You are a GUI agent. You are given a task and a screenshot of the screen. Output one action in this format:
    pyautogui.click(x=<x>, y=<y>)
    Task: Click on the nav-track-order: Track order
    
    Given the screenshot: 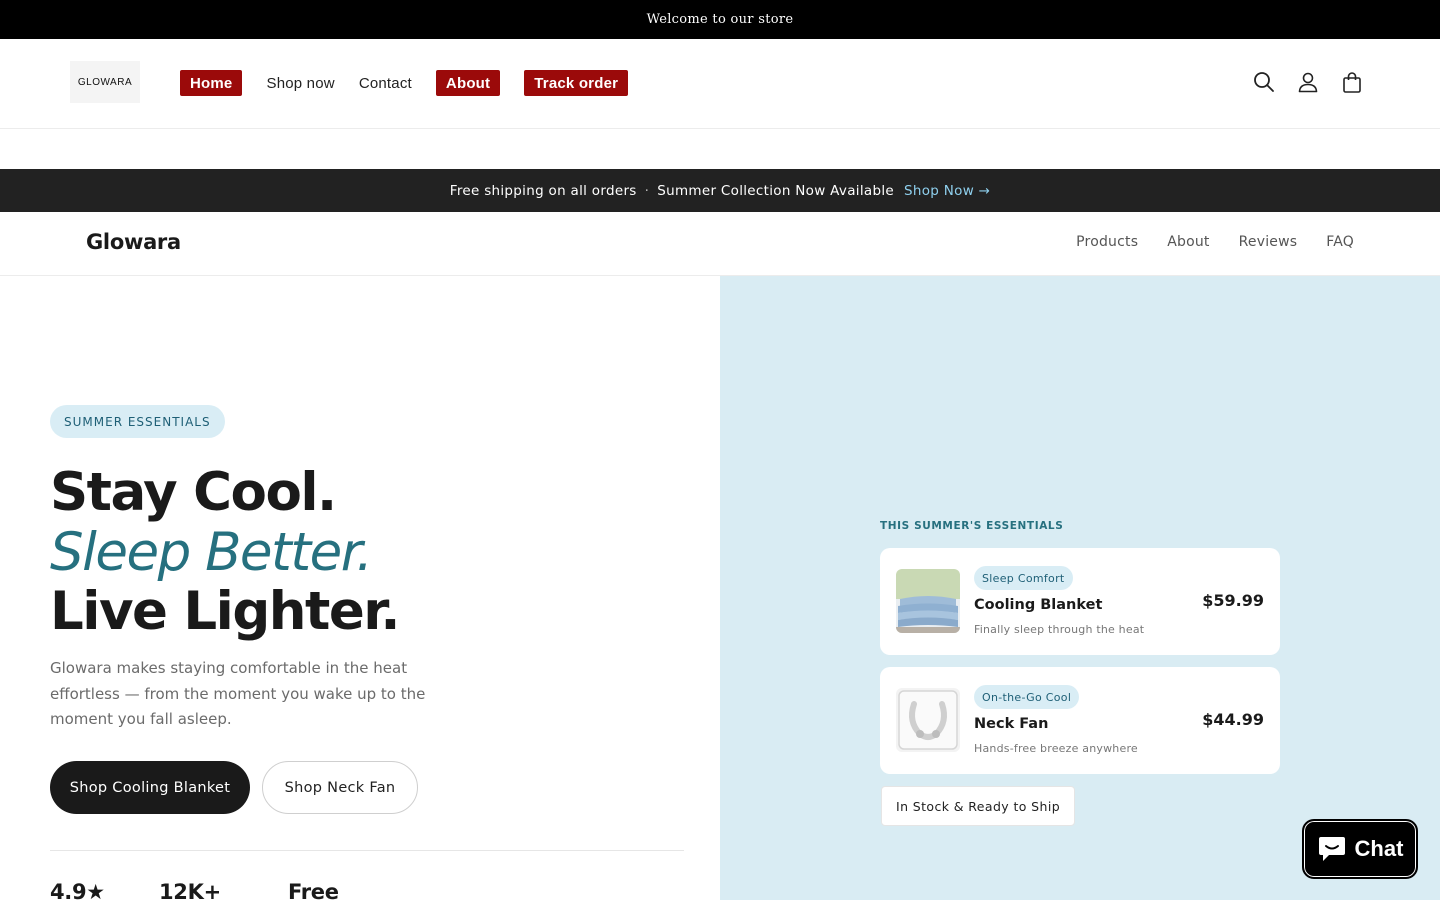 What is the action you would take?
    pyautogui.click(x=576, y=83)
    